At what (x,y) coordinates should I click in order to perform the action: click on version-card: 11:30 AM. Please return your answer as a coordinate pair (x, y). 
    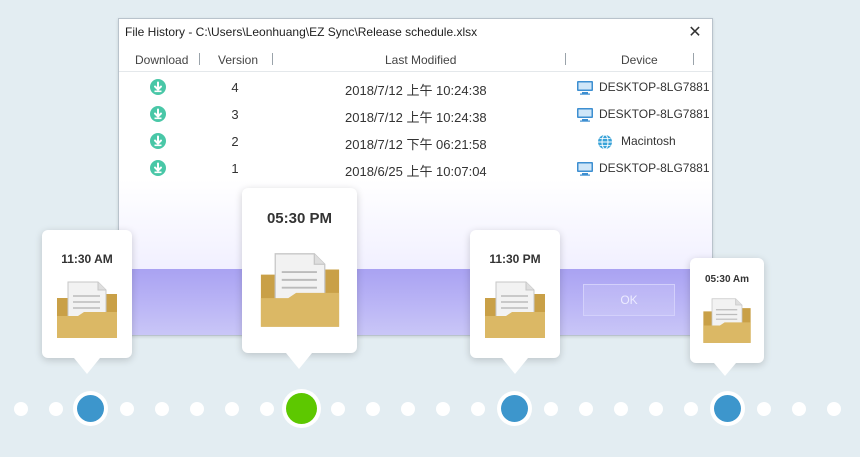
    Looking at the image, I should click on (87, 302).